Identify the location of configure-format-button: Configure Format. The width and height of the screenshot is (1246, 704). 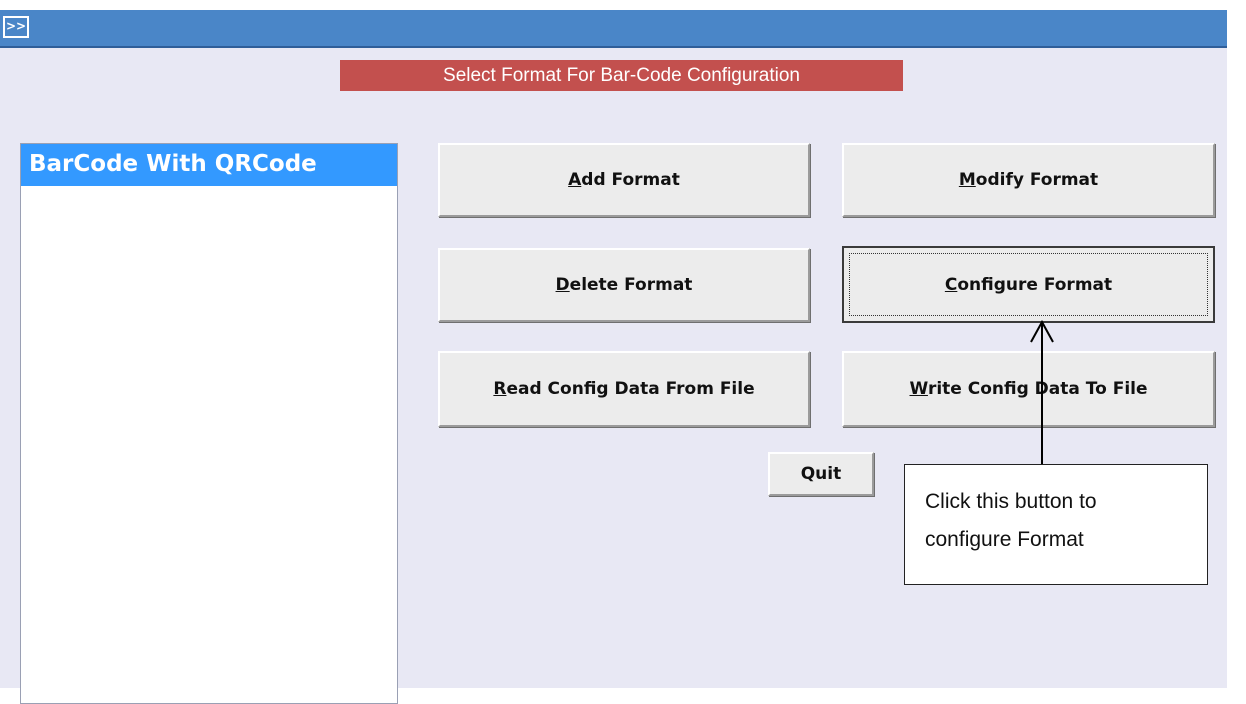
(1028, 284).